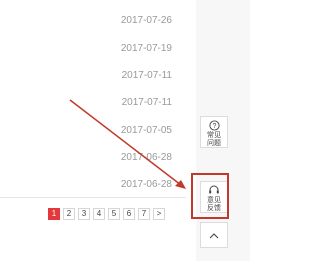 The image size is (320, 261). I want to click on annotation-arrow, so click(127, 144).